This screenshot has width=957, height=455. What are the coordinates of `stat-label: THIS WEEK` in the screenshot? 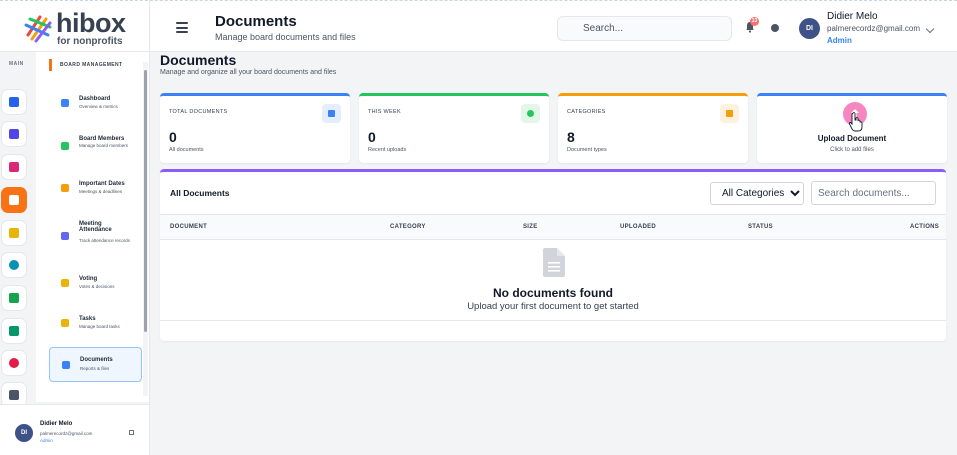 It's located at (384, 112).